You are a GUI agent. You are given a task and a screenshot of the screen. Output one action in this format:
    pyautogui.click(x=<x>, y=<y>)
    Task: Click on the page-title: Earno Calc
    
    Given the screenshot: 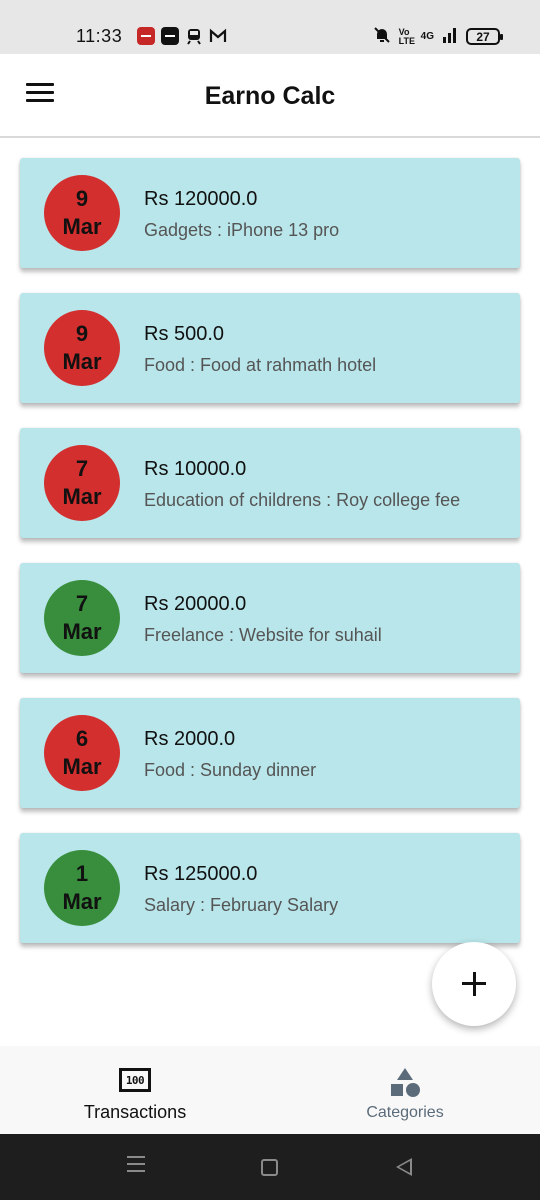 What is the action you would take?
    pyautogui.click(x=270, y=96)
    